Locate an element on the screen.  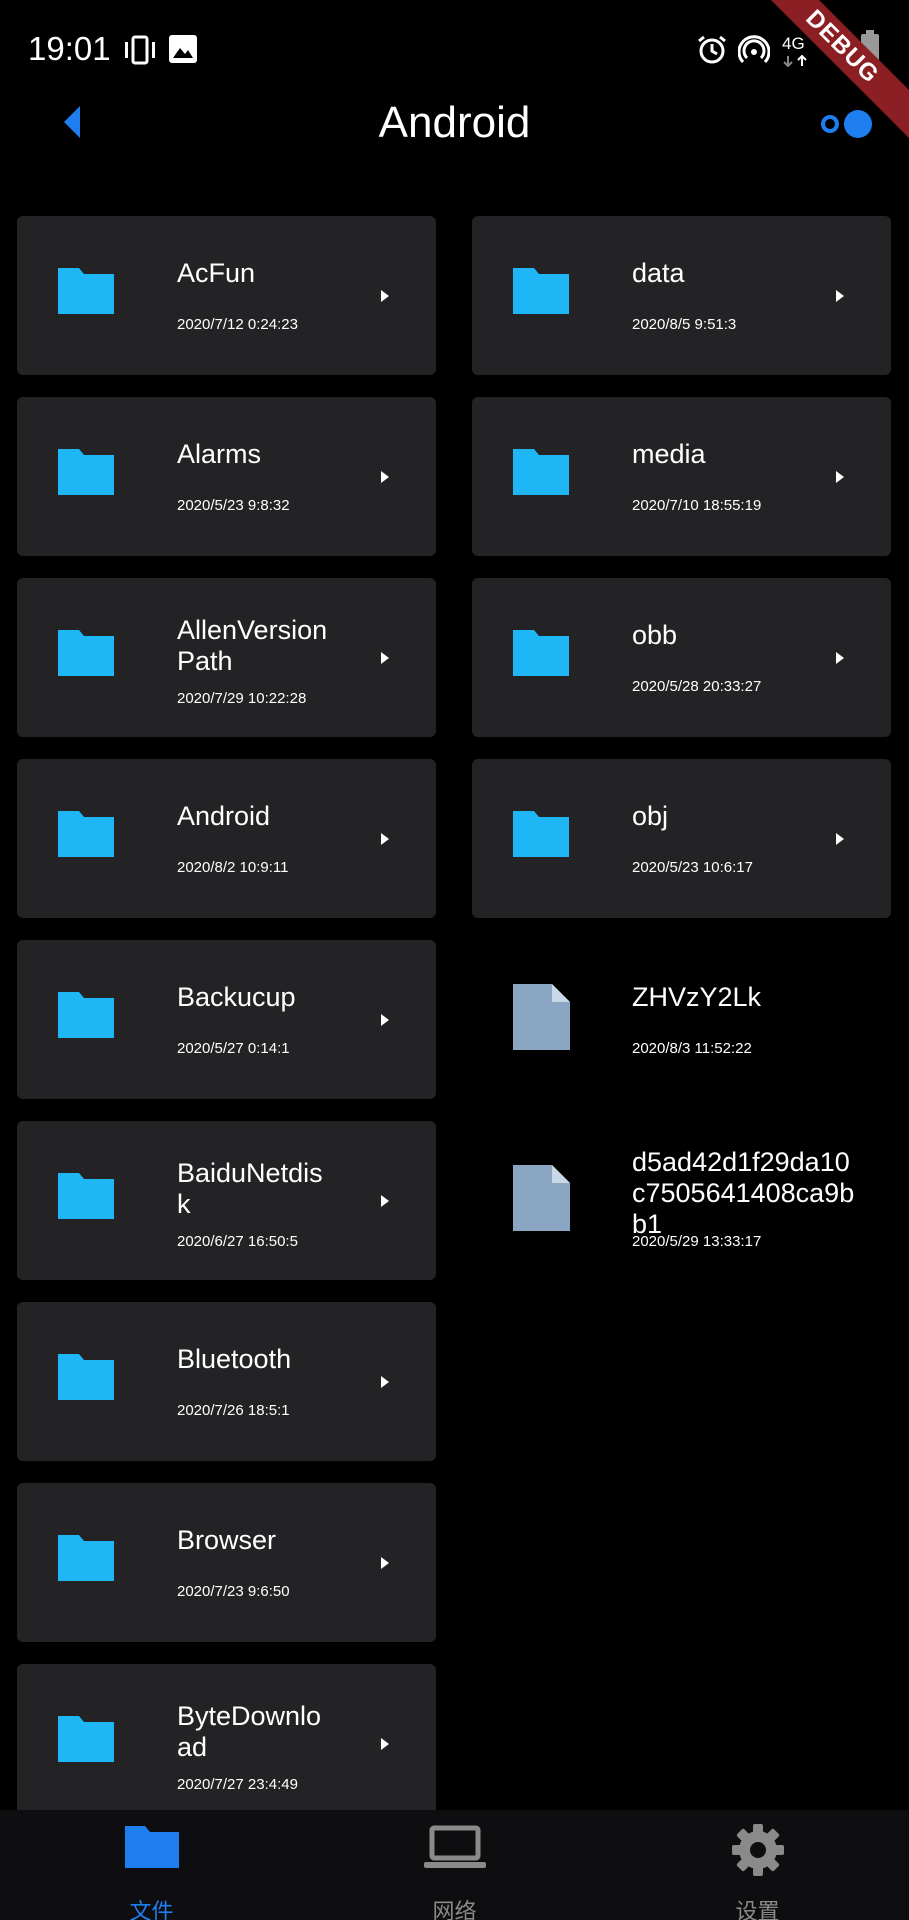
folder-card: ByteDownload 2020/7/27 23:4:49 is located at coordinates (226, 1743).